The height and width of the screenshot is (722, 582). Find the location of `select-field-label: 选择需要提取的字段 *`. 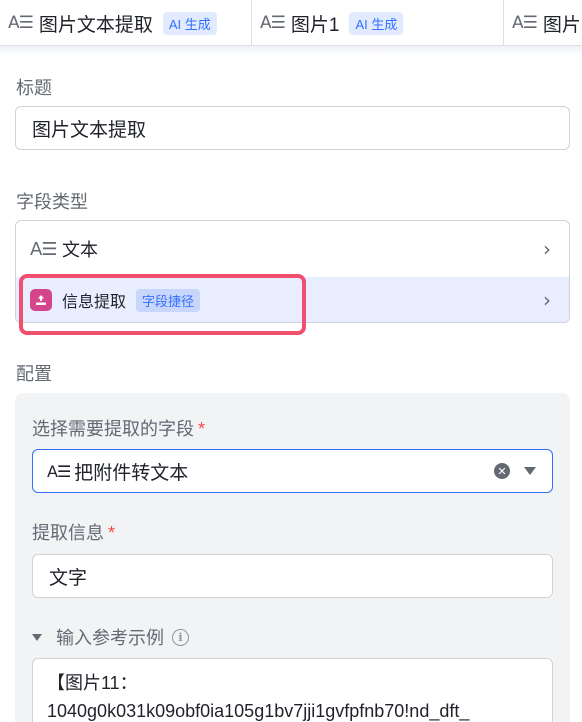

select-field-label: 选择需要提取的字段 * is located at coordinates (118, 428).